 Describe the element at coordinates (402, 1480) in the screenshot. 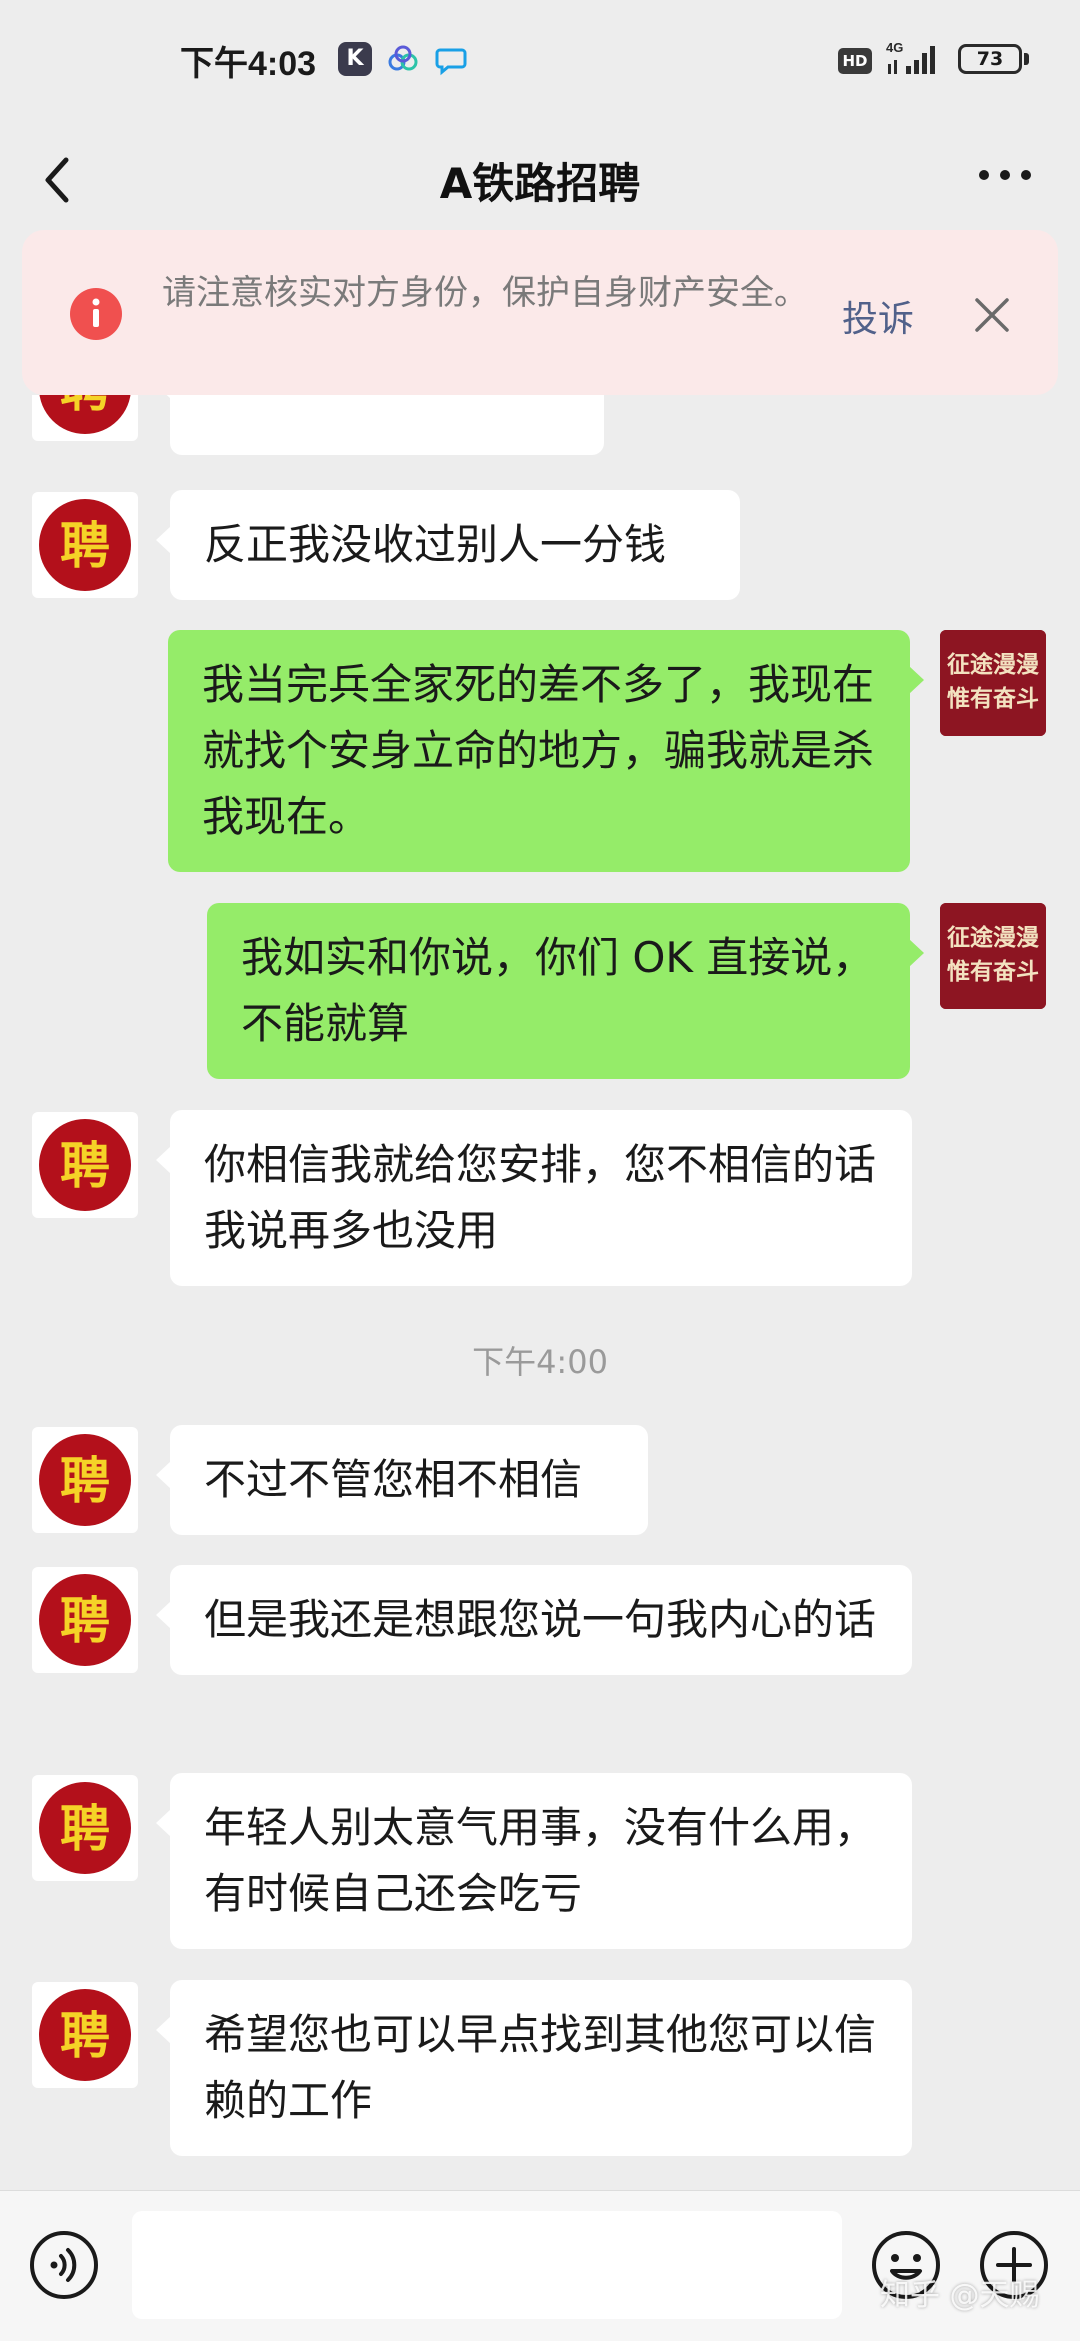

I see `message-bubble: 不过不管您相不相信` at that location.